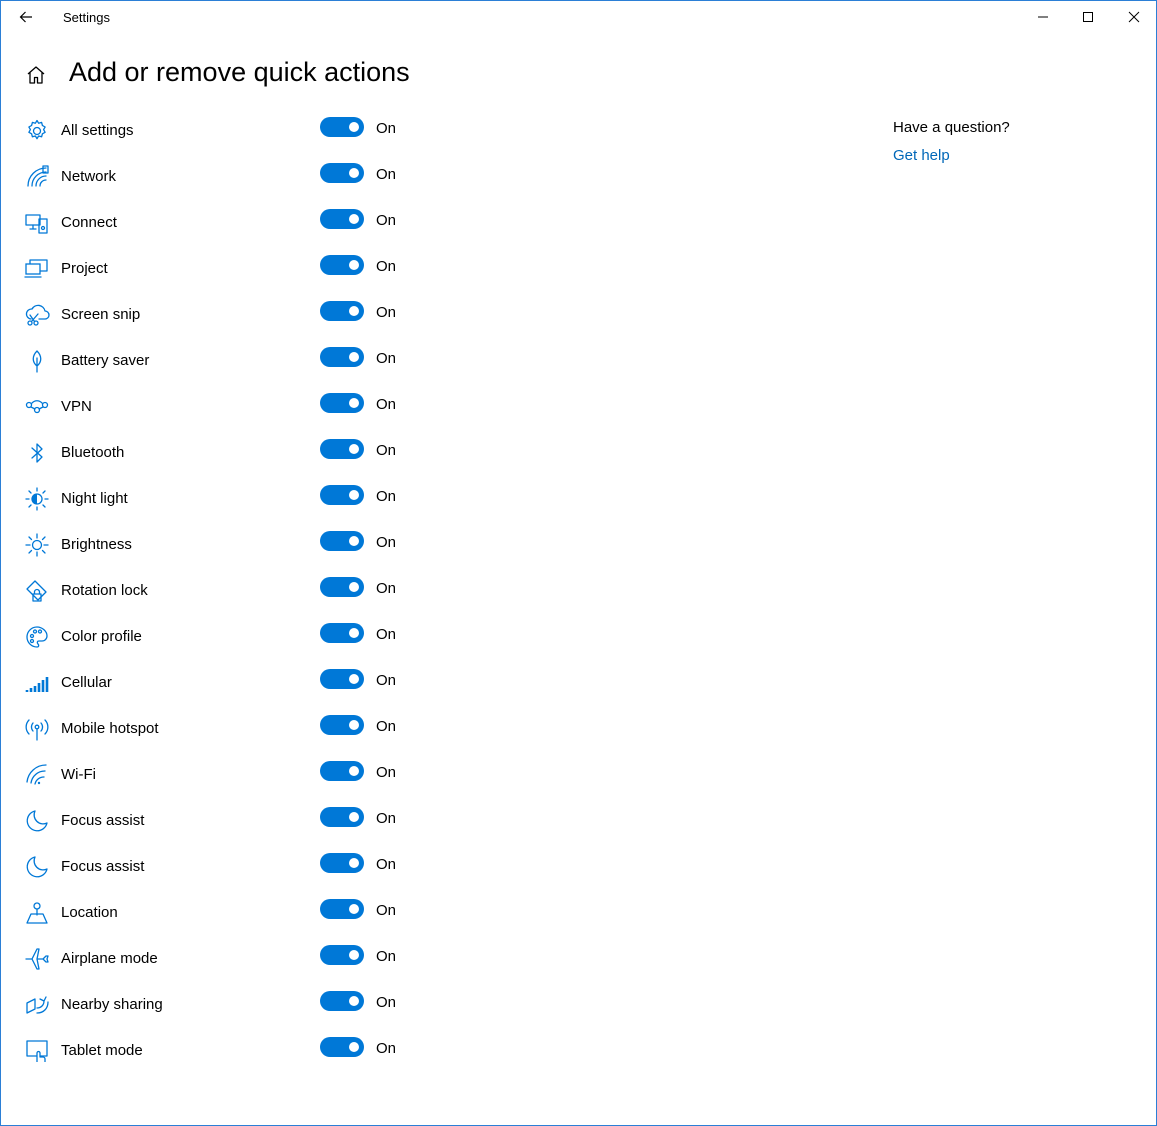  Describe the element at coordinates (86, 682) in the screenshot. I see `quick-action-label: Cellular` at that location.